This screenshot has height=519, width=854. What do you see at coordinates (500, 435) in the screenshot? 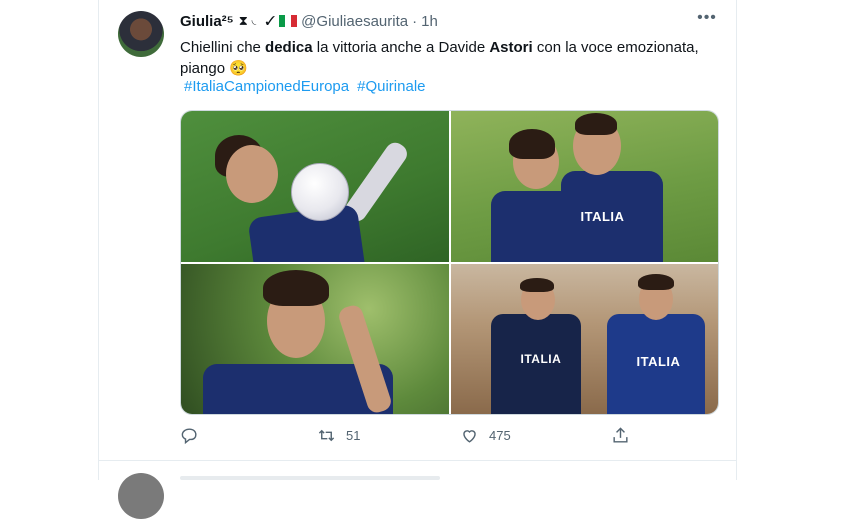
I see `like-count: 475` at bounding box center [500, 435].